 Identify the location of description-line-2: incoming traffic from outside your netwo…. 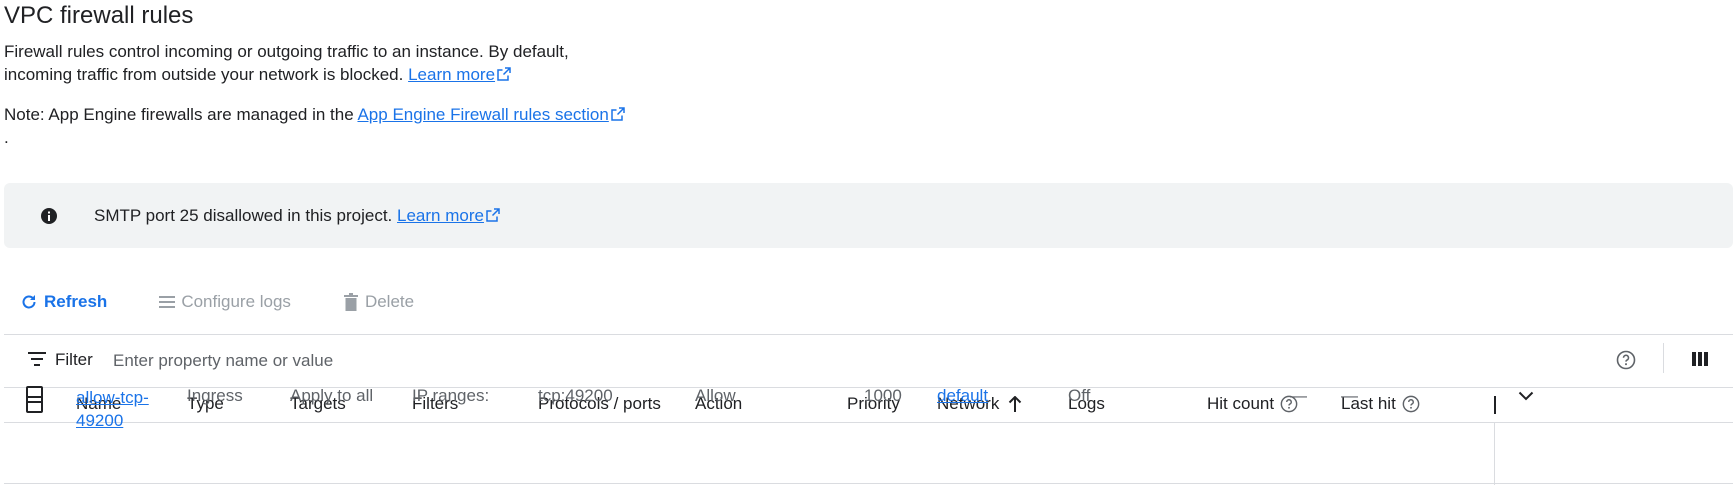
(204, 74).